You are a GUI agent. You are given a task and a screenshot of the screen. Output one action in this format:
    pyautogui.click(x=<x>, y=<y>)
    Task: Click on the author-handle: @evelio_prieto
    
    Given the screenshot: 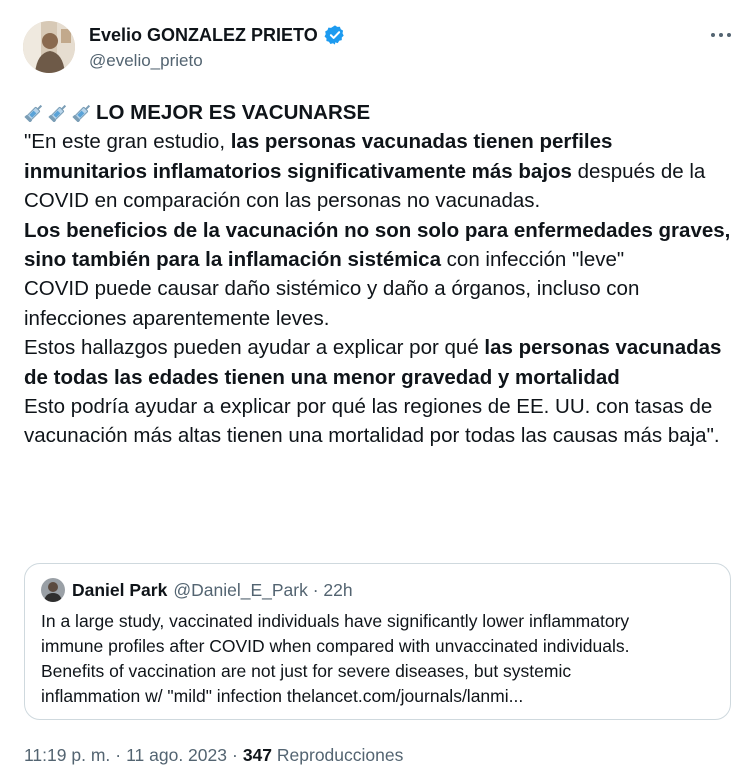 What is the action you would take?
    pyautogui.click(x=146, y=61)
    